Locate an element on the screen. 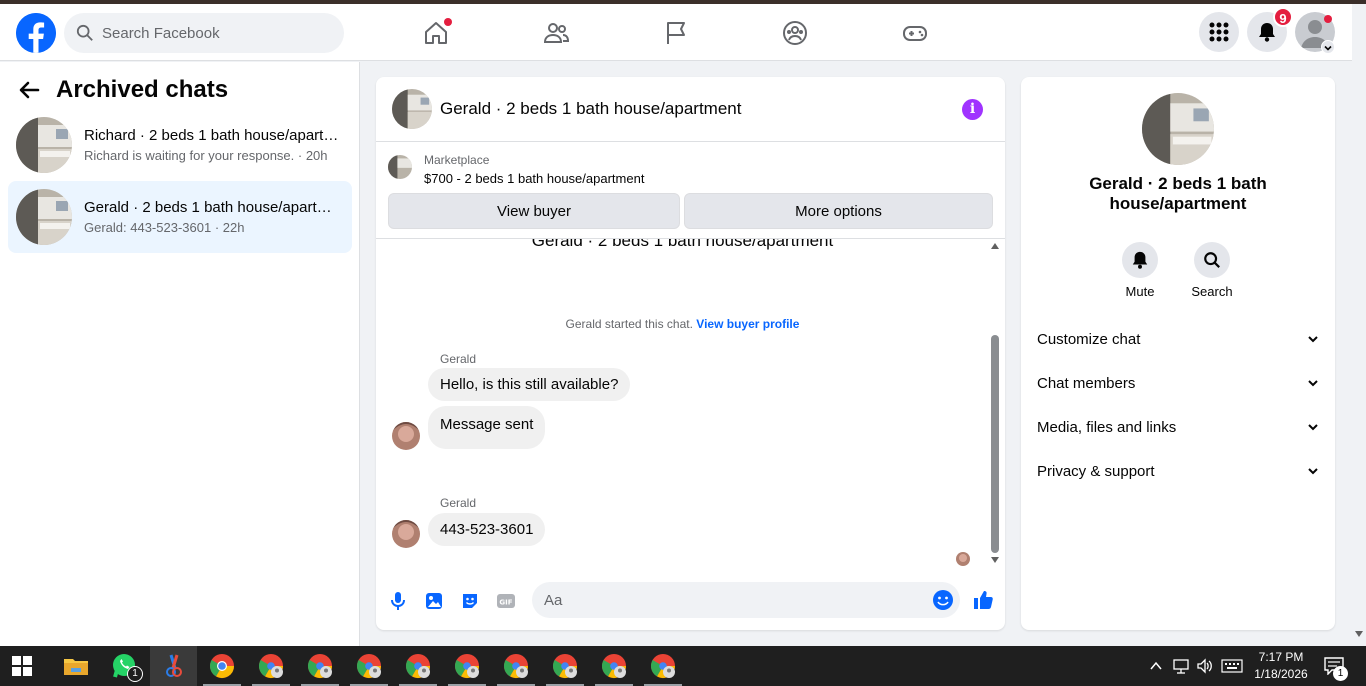 The width and height of the screenshot is (1366, 686). microphone-icon is located at coordinates (398, 601).